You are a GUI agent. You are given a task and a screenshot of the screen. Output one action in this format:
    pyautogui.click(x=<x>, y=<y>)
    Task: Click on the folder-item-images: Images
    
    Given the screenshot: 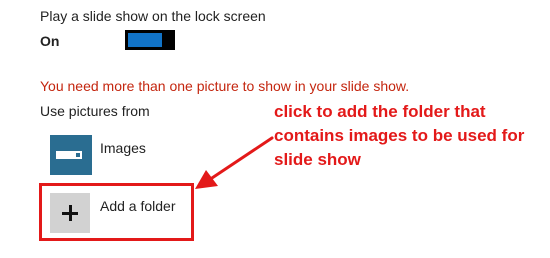 What is the action you would take?
    pyautogui.click(x=125, y=156)
    